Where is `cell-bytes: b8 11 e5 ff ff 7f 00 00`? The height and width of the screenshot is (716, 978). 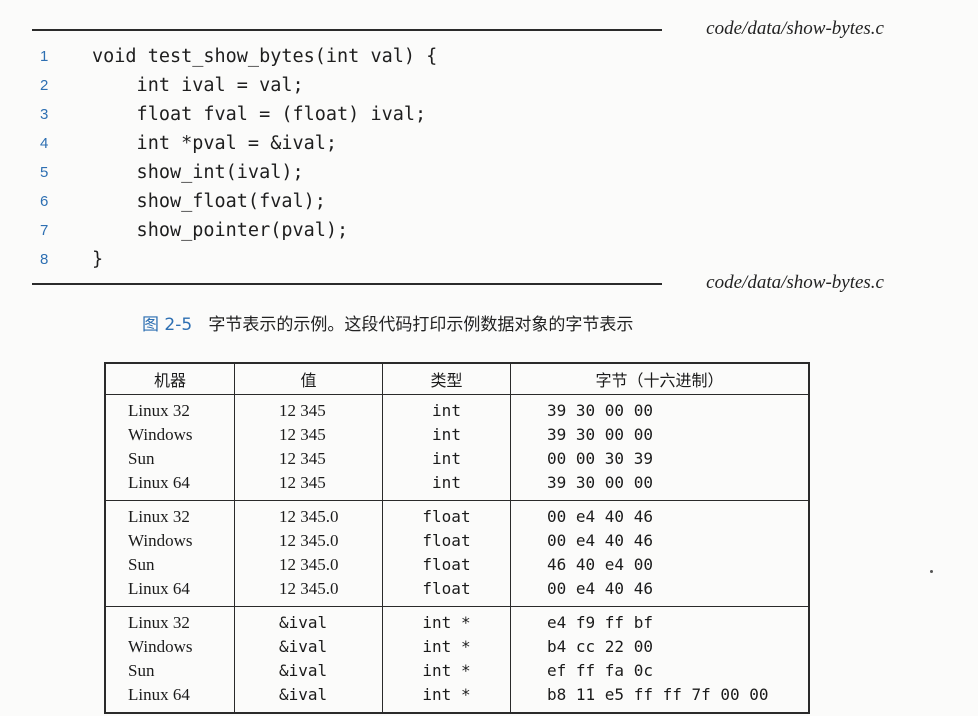
cell-bytes: b8 11 e5 ff ff 7f 00 00 is located at coordinates (658, 694).